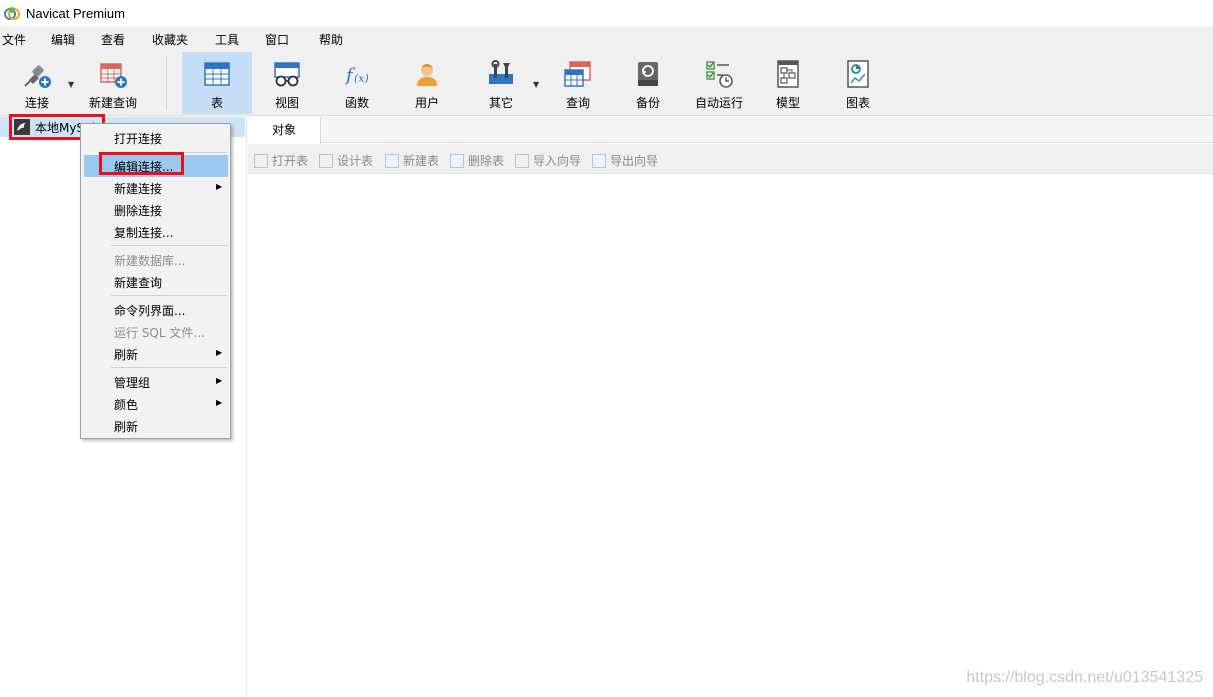  I want to click on new-query-label: 新建查询, so click(112, 103).